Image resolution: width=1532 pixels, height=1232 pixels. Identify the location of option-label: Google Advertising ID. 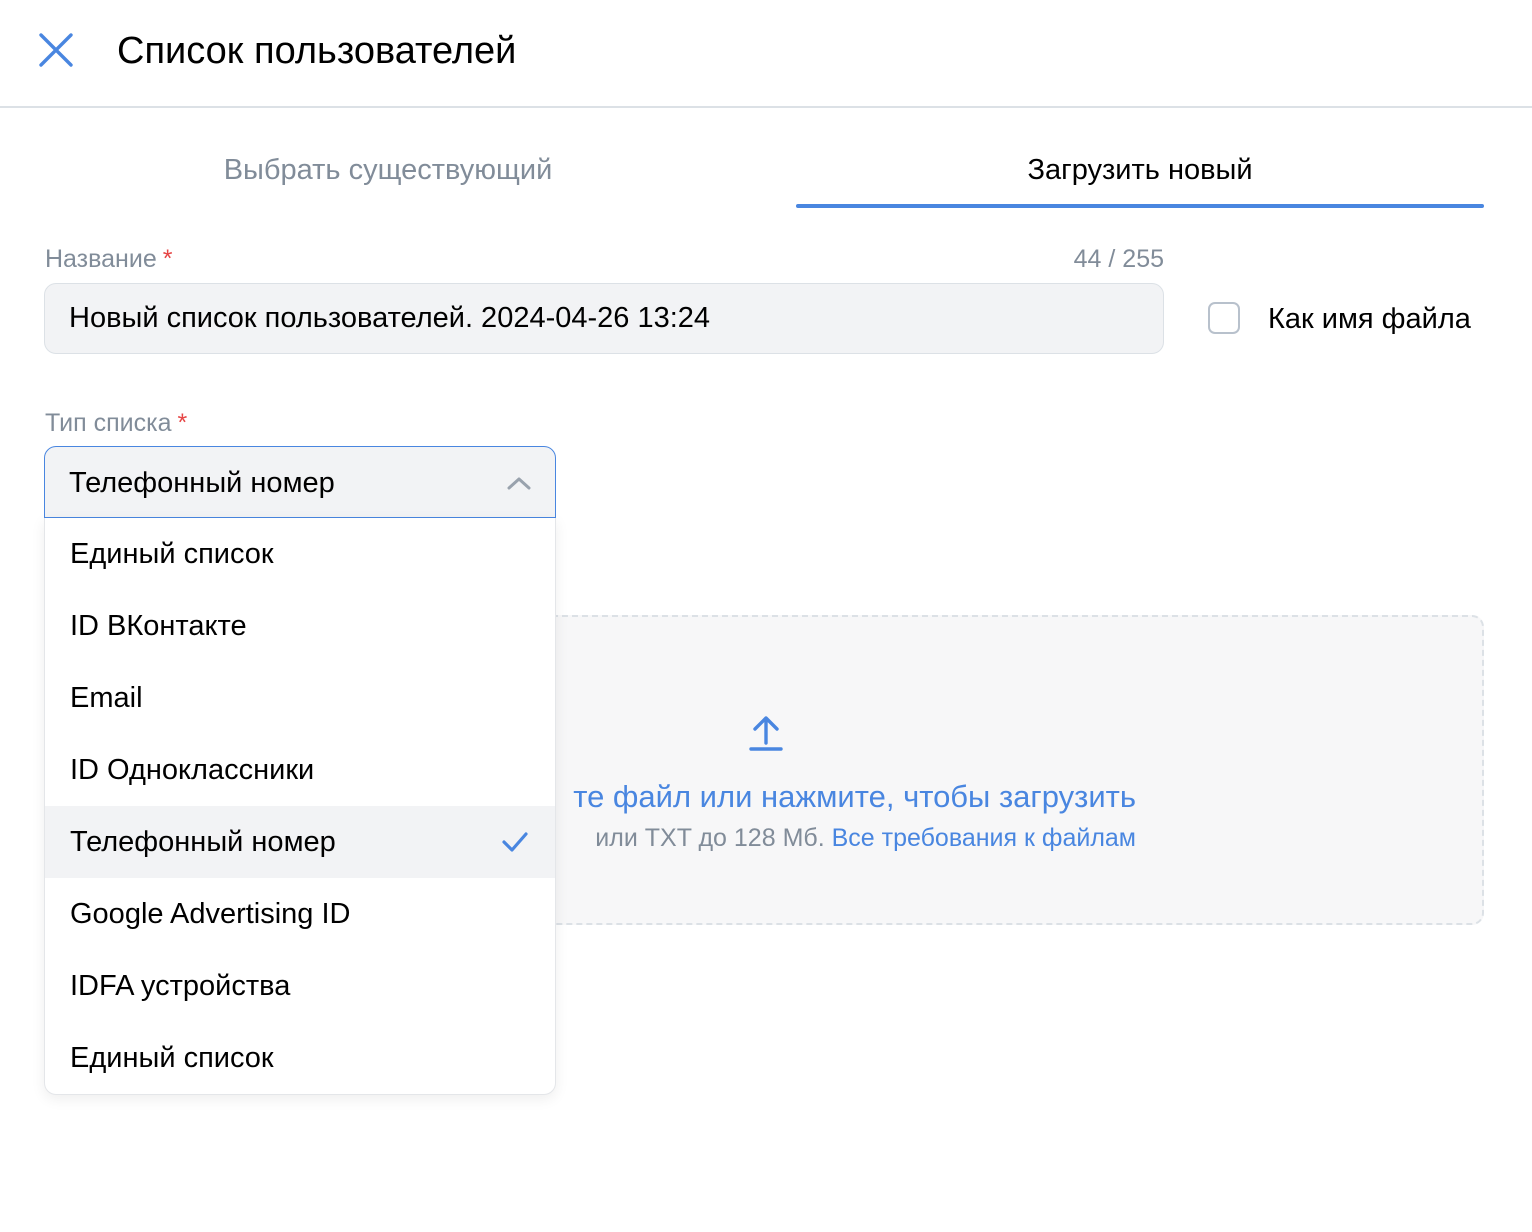
(210, 914).